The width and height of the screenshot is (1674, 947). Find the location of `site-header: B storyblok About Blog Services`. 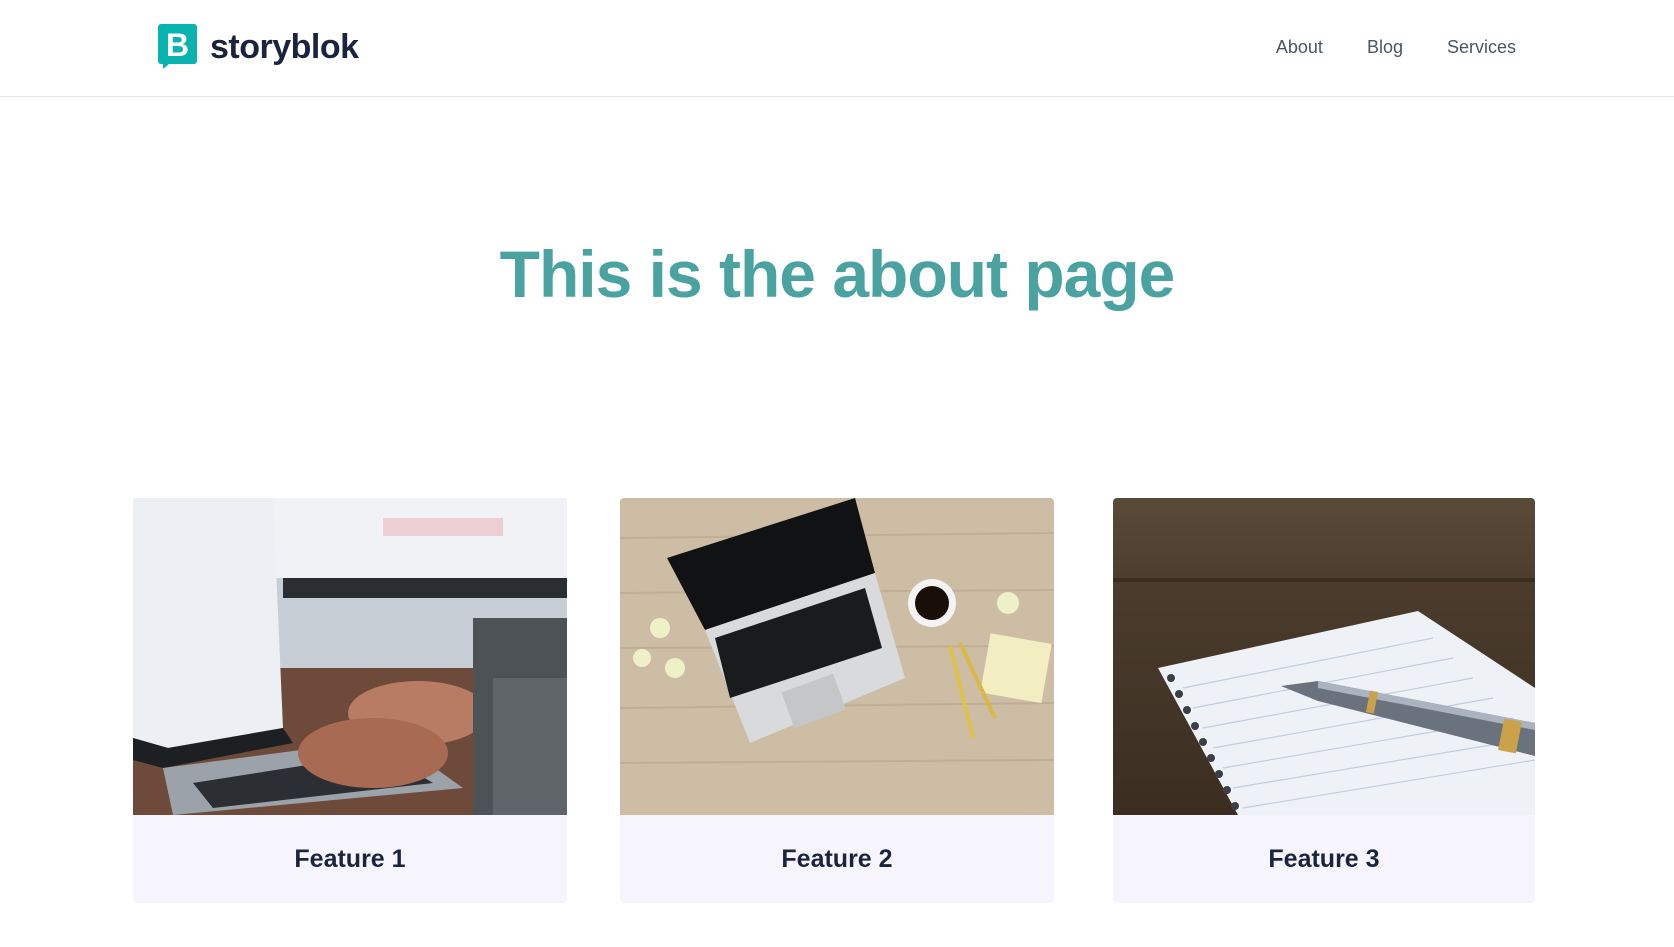

site-header: B storyblok About Blog Services is located at coordinates (837, 48).